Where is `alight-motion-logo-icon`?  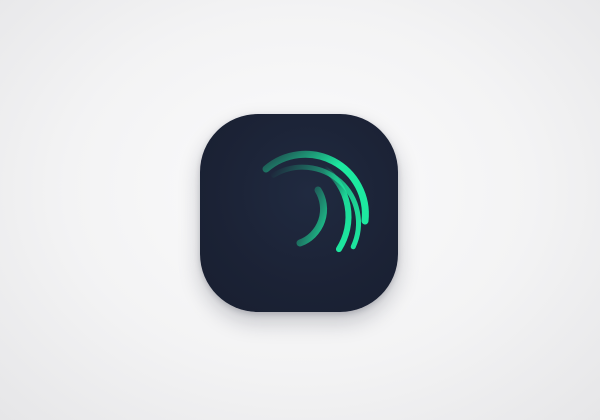 alight-motion-logo-icon is located at coordinates (315, 201).